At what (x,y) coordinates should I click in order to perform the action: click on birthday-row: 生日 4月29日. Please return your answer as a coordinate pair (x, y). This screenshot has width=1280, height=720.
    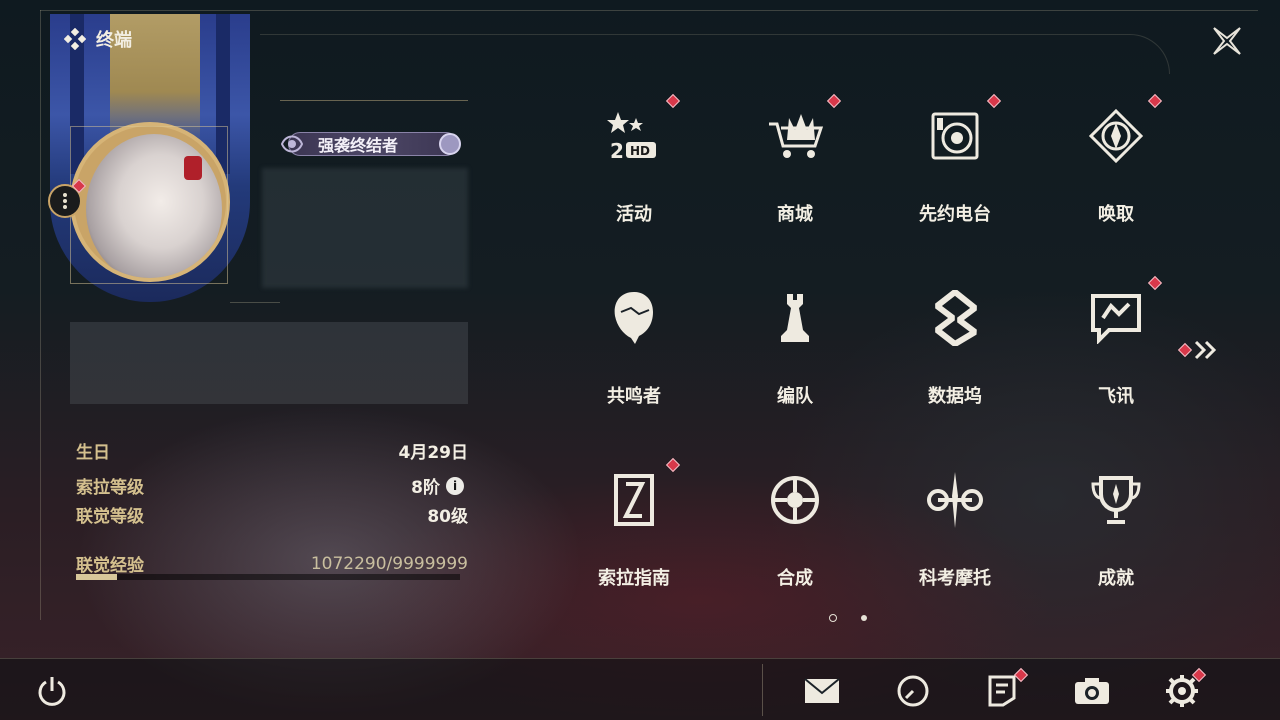
    Looking at the image, I should click on (272, 450).